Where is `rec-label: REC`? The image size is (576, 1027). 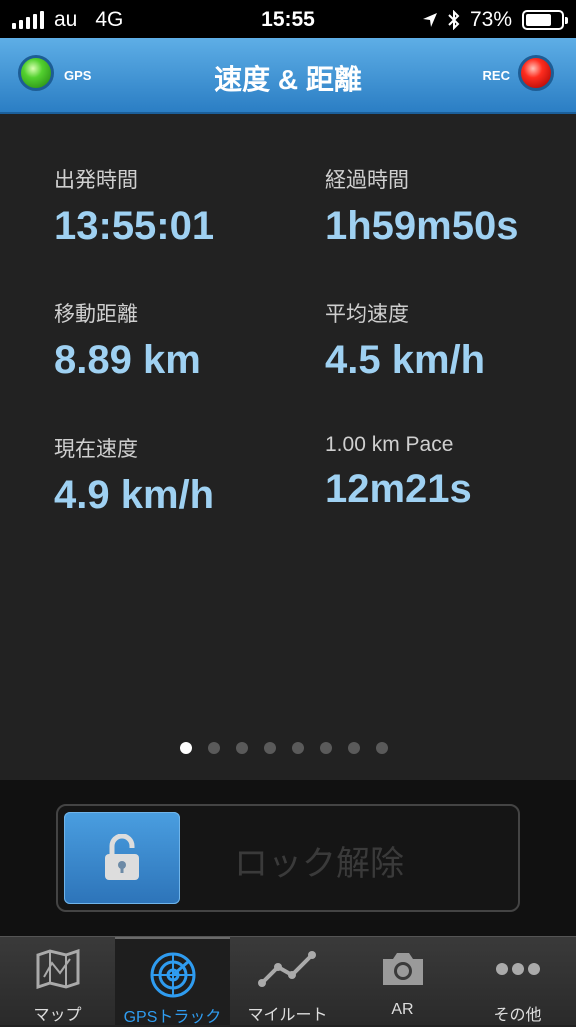 rec-label: REC is located at coordinates (496, 75).